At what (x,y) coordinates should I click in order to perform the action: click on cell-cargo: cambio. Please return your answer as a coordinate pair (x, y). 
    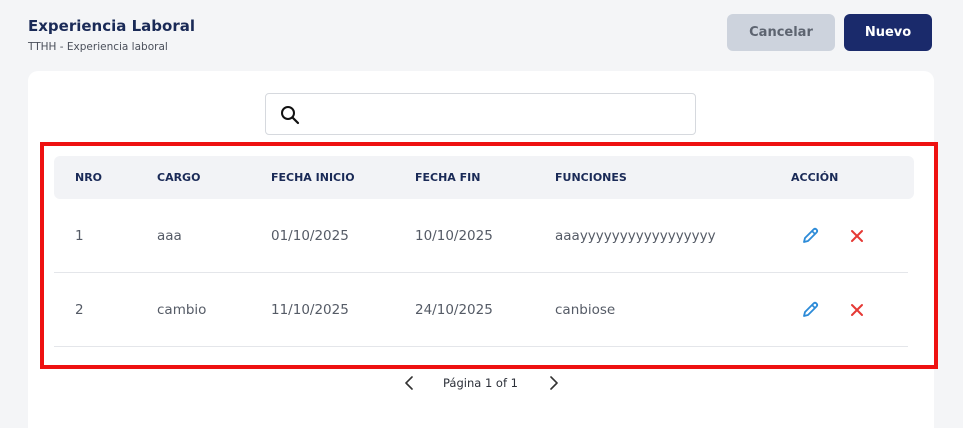
    Looking at the image, I should click on (182, 310).